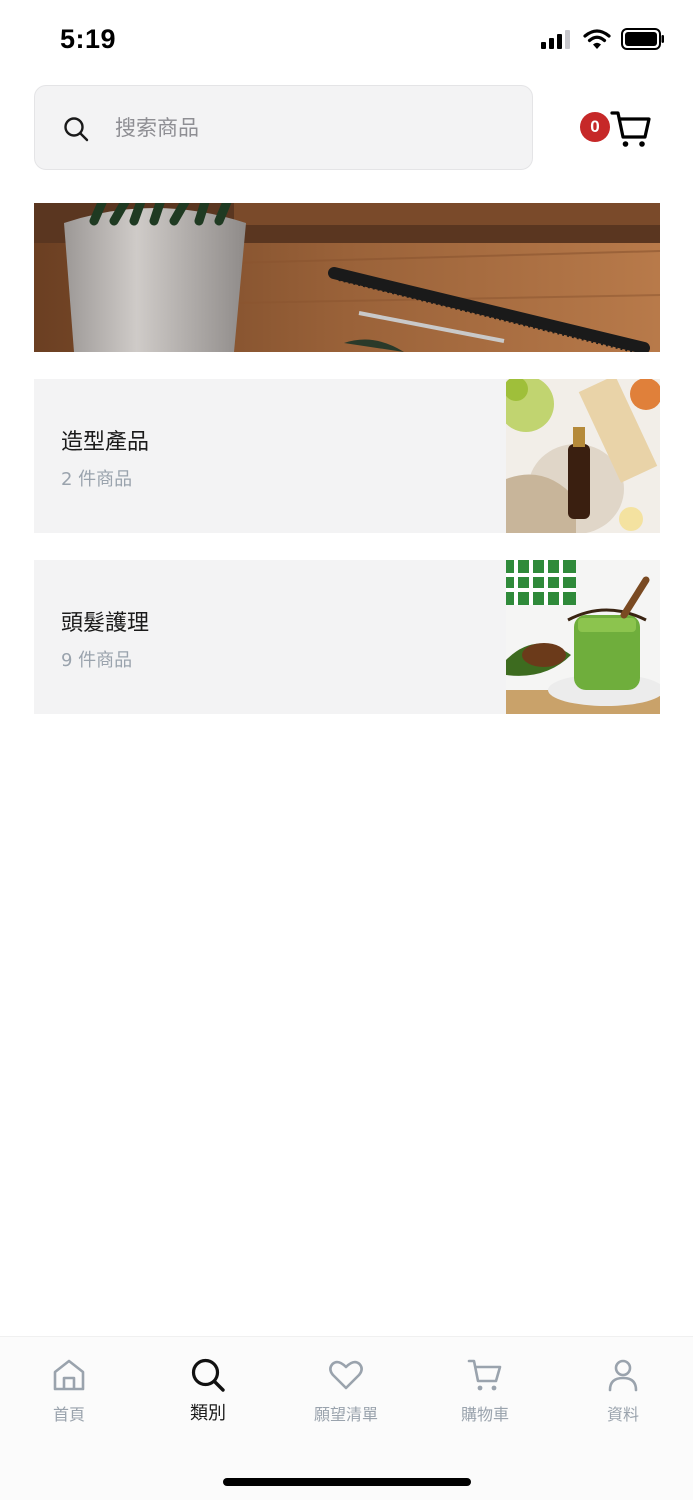  What do you see at coordinates (347, 637) in the screenshot?
I see `category-card-hair-care: 頭髮護理 9 件商品` at bounding box center [347, 637].